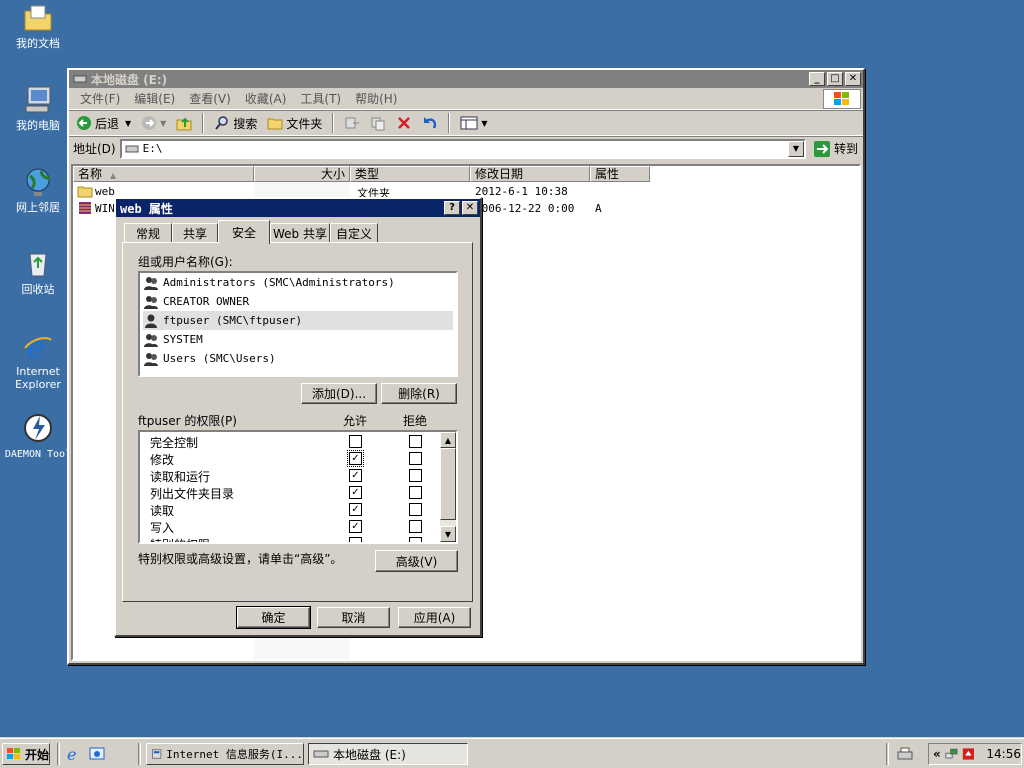  I want to click on copy-to-button, so click(378, 123).